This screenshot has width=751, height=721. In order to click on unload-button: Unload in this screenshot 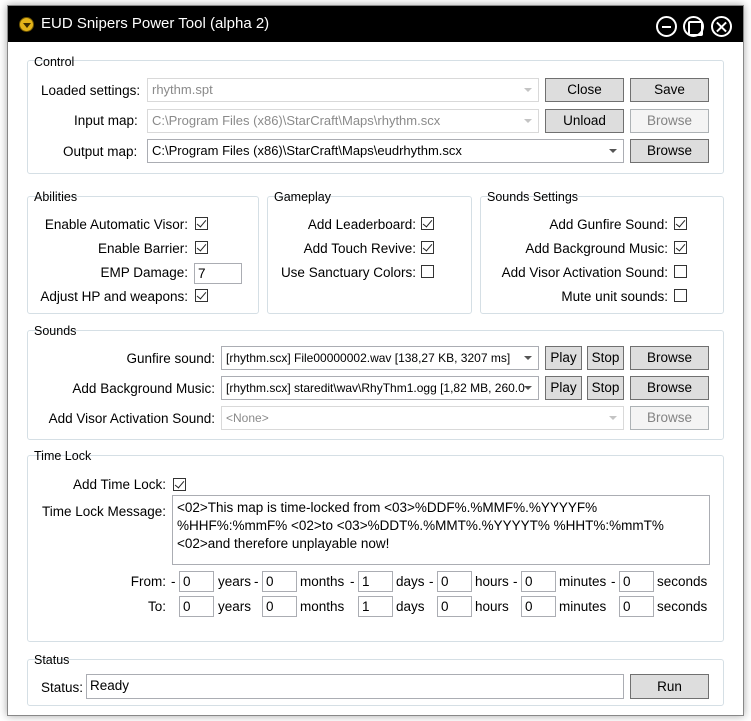, I will do `click(584, 121)`.